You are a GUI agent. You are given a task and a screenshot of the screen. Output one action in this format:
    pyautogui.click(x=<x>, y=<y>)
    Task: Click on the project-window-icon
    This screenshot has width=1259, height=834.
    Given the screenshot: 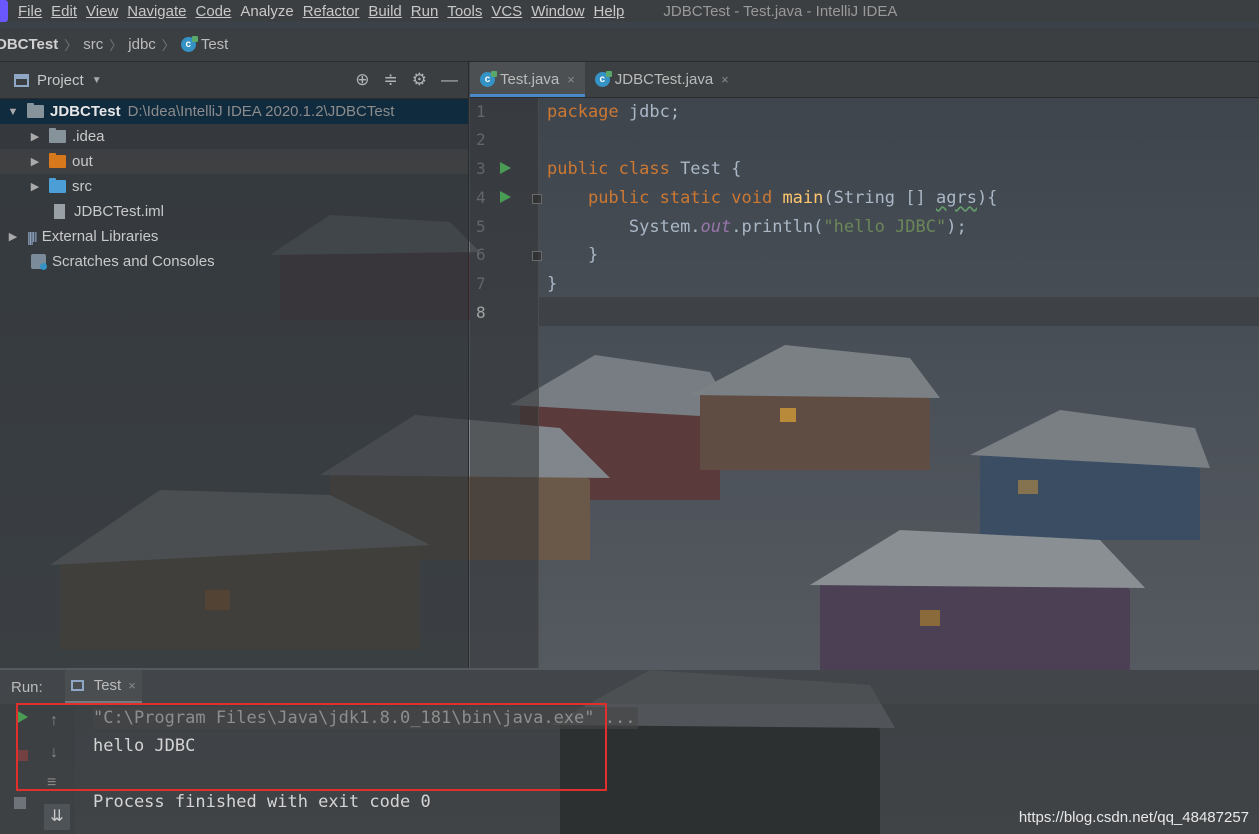 What is the action you would take?
    pyautogui.click(x=21, y=80)
    